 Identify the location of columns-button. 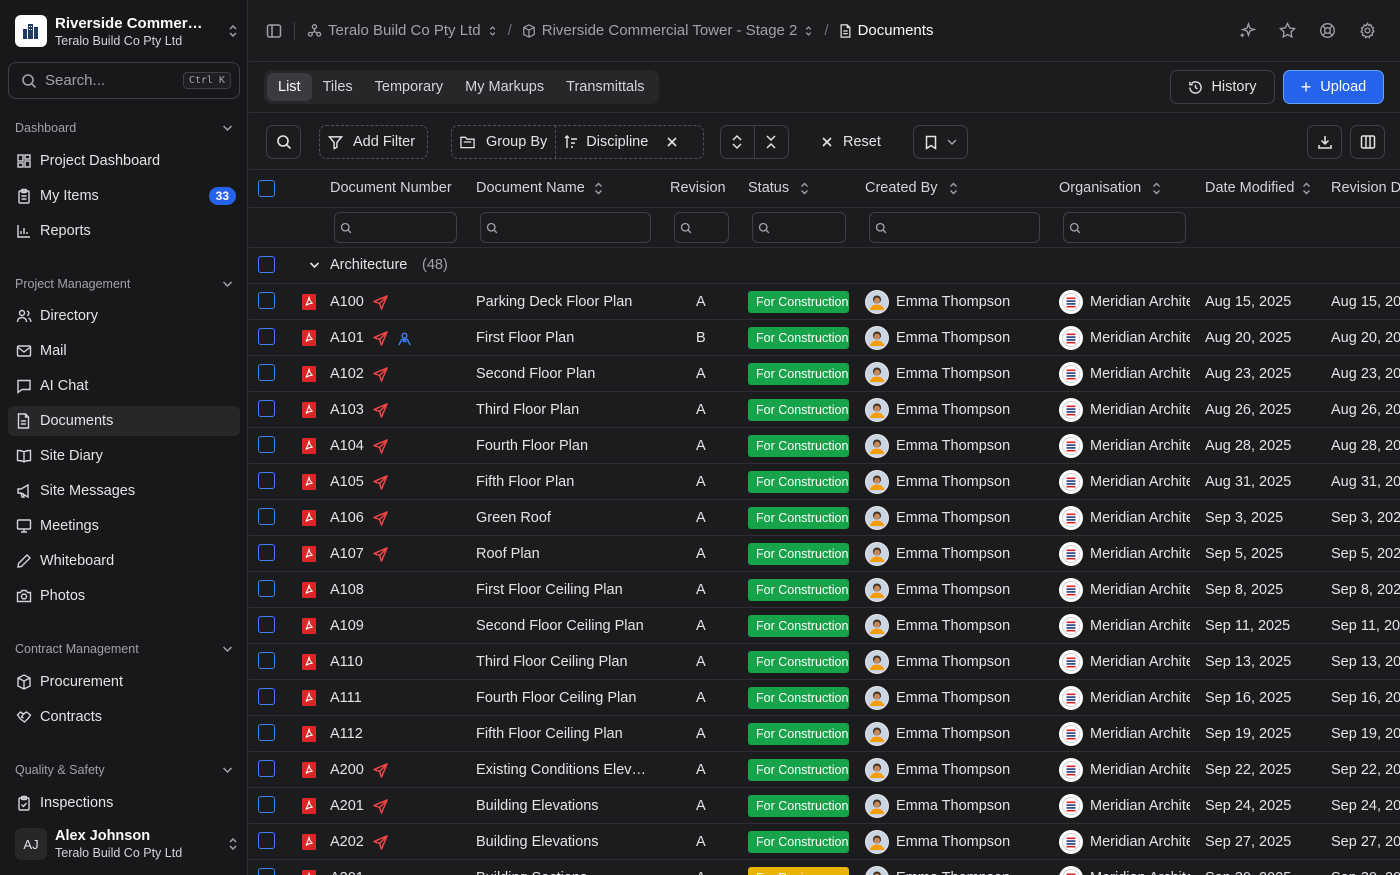
(1367, 142).